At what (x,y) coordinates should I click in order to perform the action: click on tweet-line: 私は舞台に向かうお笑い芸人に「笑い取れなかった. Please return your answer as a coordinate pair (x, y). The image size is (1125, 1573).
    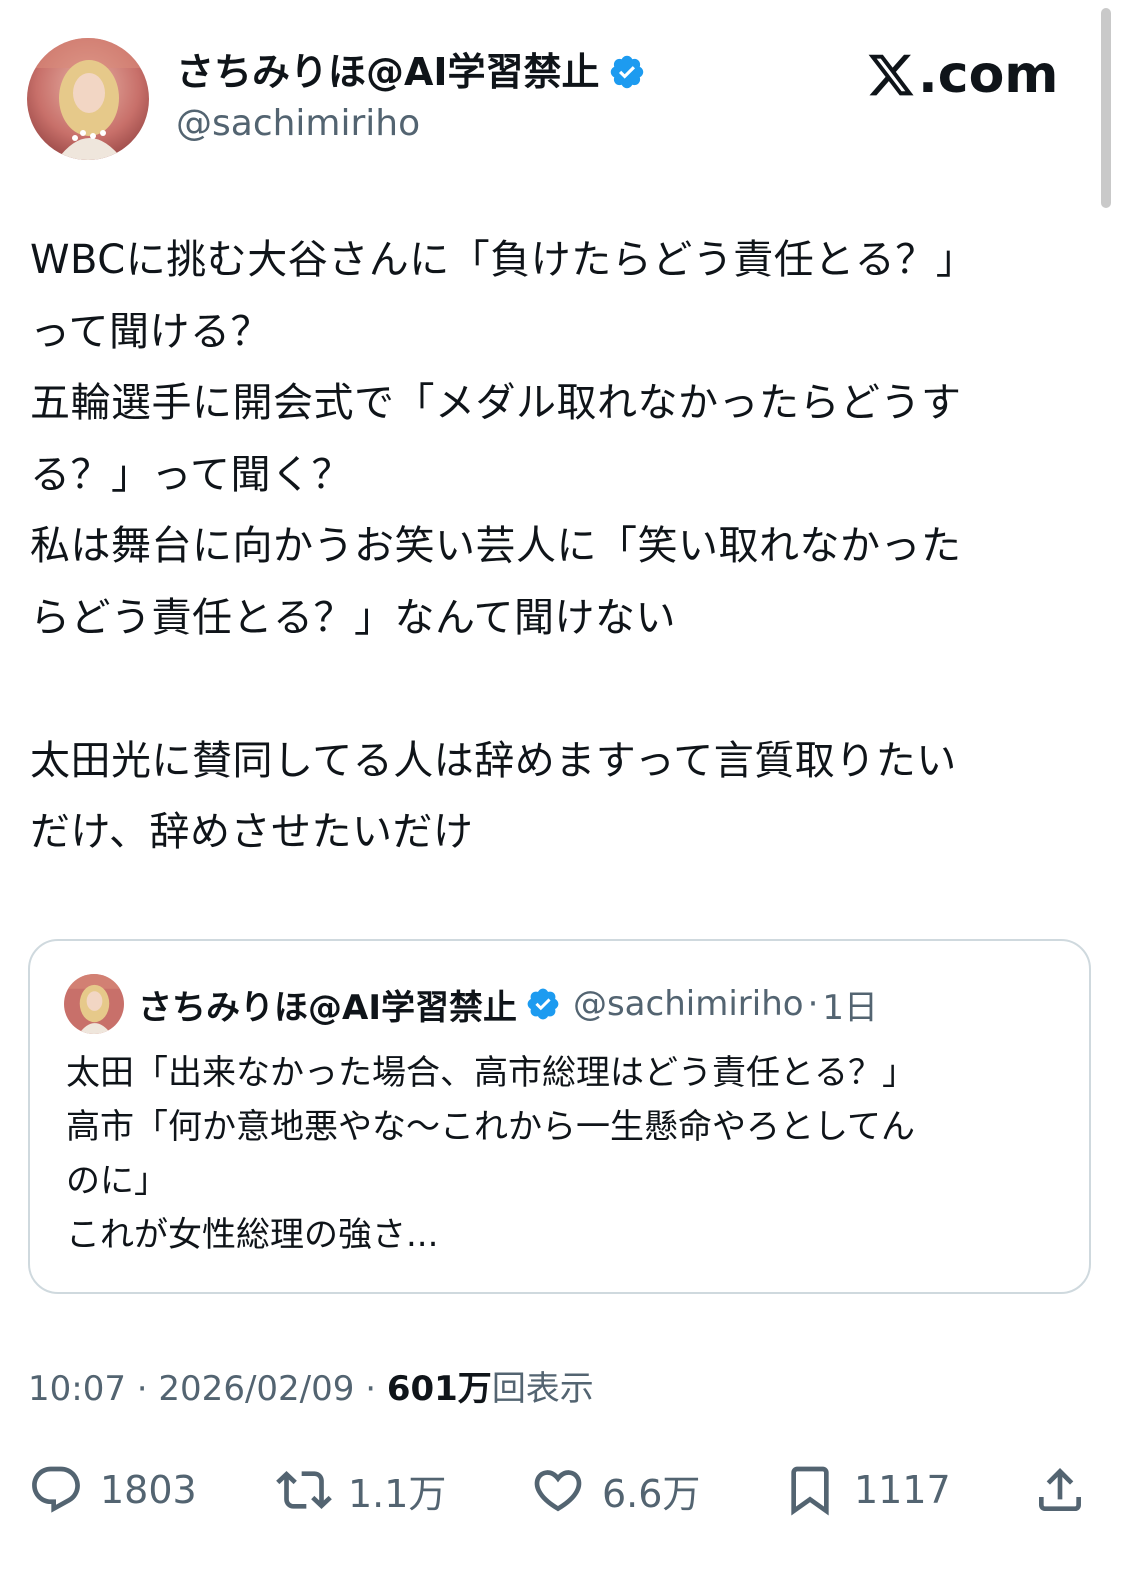
    Looking at the image, I should click on (496, 546).